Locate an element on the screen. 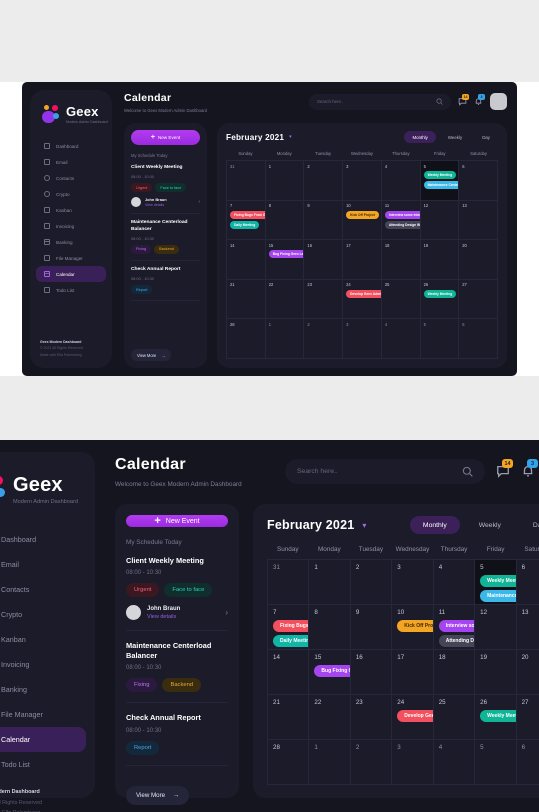 The image size is (539, 812). avatar is located at coordinates (498, 101).